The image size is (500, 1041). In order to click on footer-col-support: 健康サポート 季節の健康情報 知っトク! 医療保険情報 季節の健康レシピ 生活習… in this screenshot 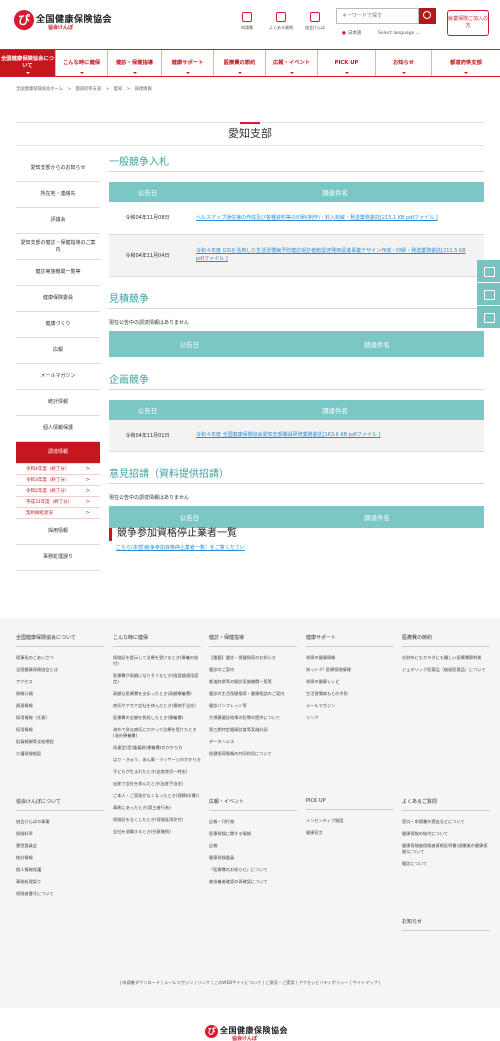, I will do `click(350, 680)`.